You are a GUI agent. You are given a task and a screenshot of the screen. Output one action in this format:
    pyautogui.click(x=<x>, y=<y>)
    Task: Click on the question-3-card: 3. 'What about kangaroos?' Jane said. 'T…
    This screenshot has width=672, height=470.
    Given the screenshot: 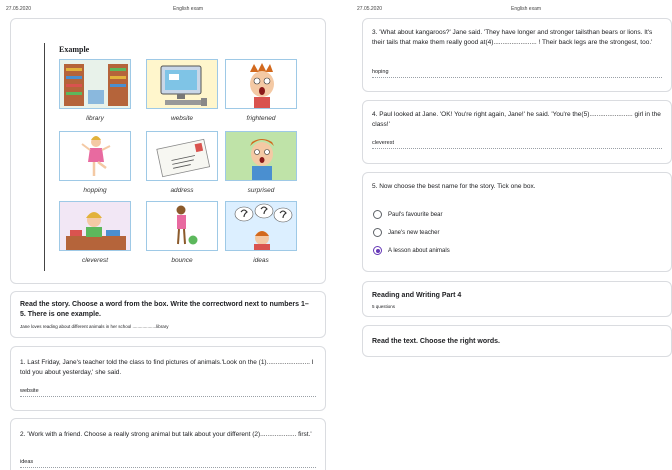 What is the action you would take?
    pyautogui.click(x=517, y=55)
    